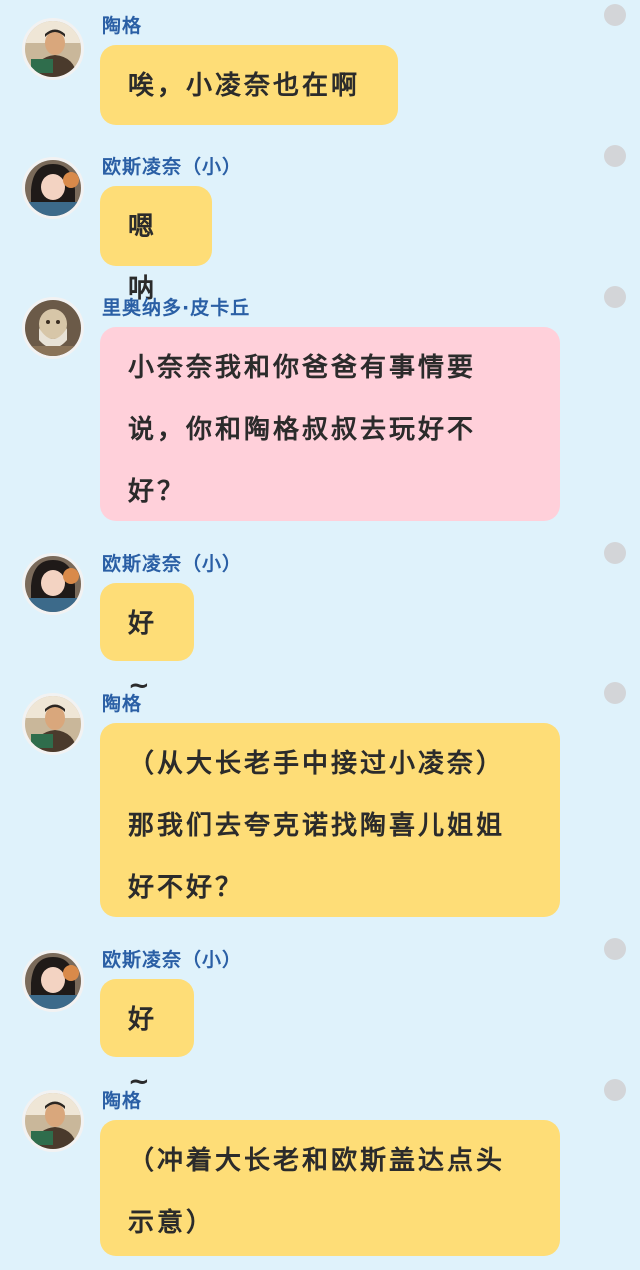 This screenshot has width=640, height=1270. Describe the element at coordinates (156, 245) in the screenshot. I see `message-bubble: 嗯呐` at that location.